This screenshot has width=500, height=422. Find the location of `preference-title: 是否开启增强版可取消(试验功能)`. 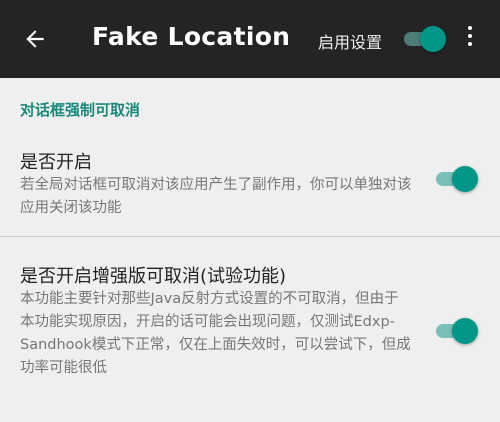

preference-title: 是否开启增强版可取消(试验功能) is located at coordinates (153, 276).